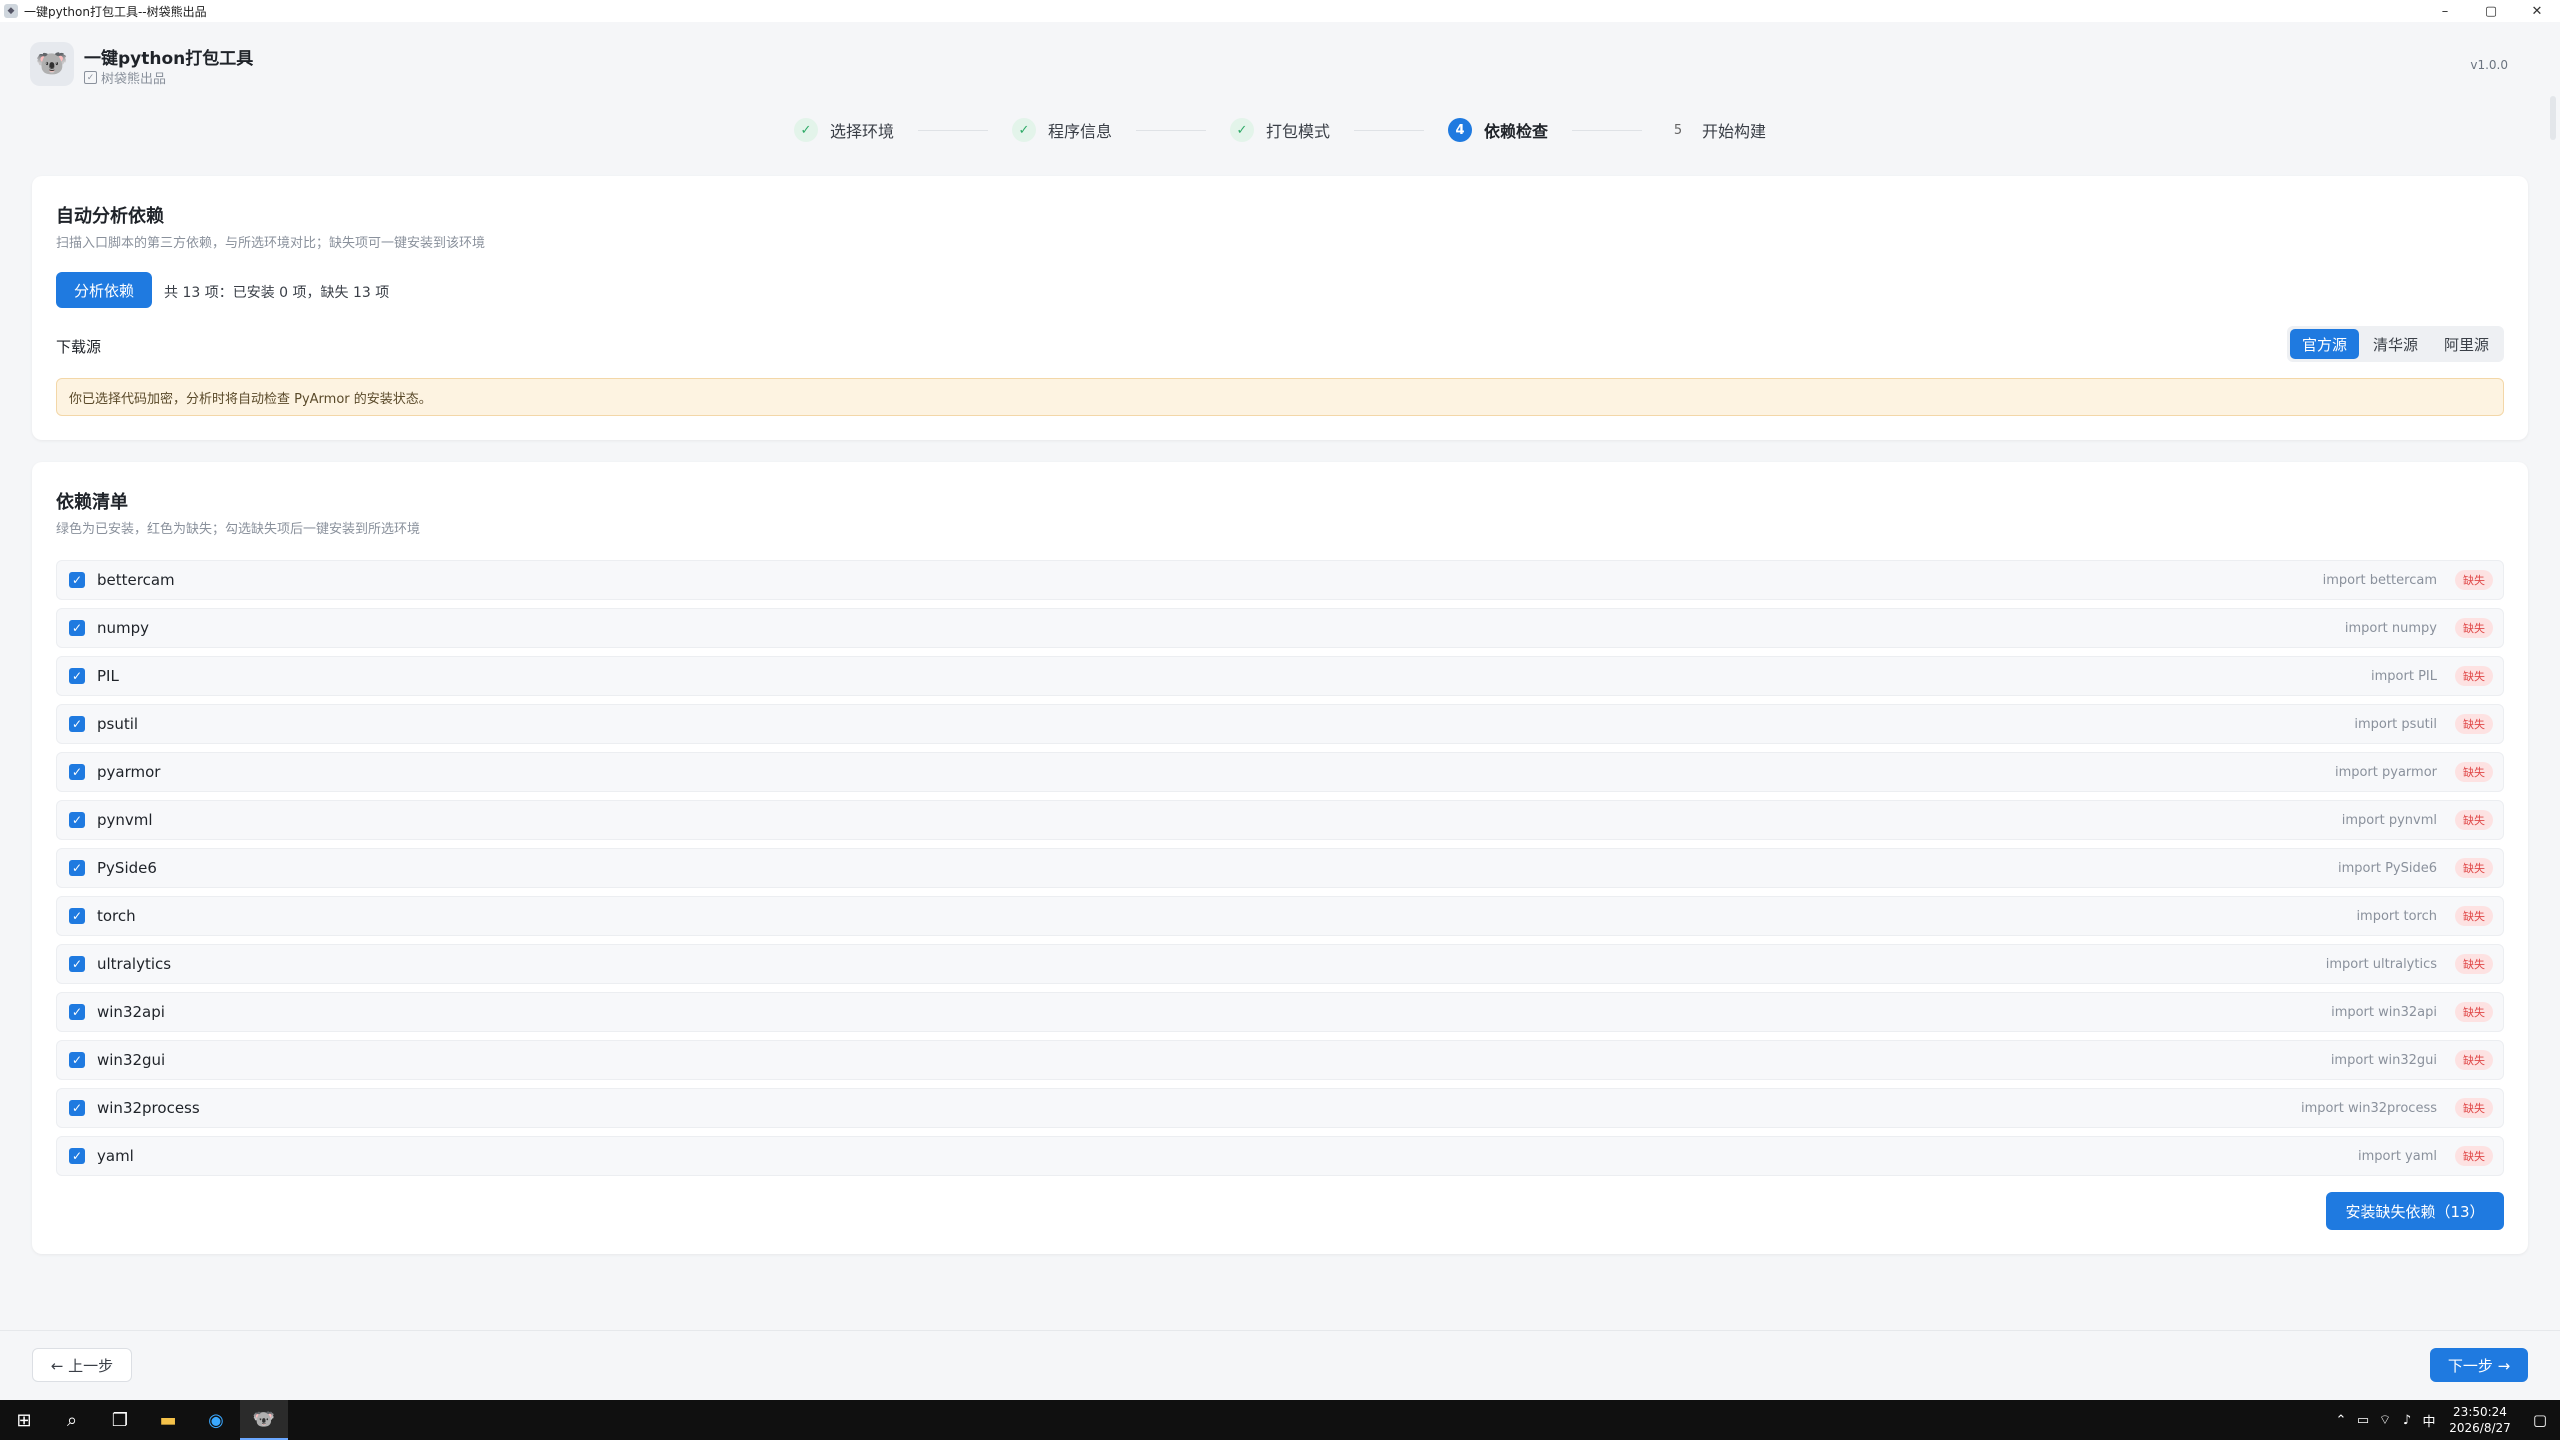  I want to click on analyze-button: 分析依赖, so click(104, 290).